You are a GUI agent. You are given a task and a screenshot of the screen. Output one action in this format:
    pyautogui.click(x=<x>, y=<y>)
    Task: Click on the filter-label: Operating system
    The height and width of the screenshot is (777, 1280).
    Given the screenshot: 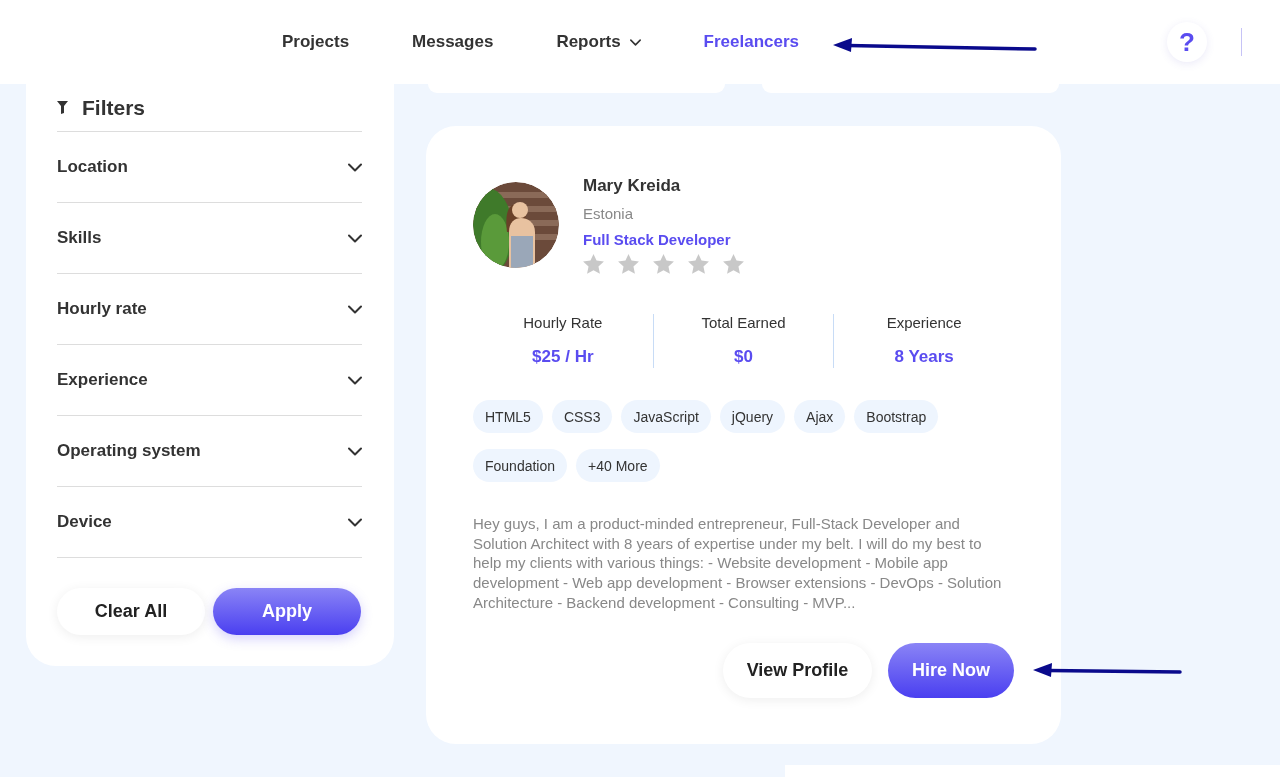 What is the action you would take?
    pyautogui.click(x=129, y=451)
    